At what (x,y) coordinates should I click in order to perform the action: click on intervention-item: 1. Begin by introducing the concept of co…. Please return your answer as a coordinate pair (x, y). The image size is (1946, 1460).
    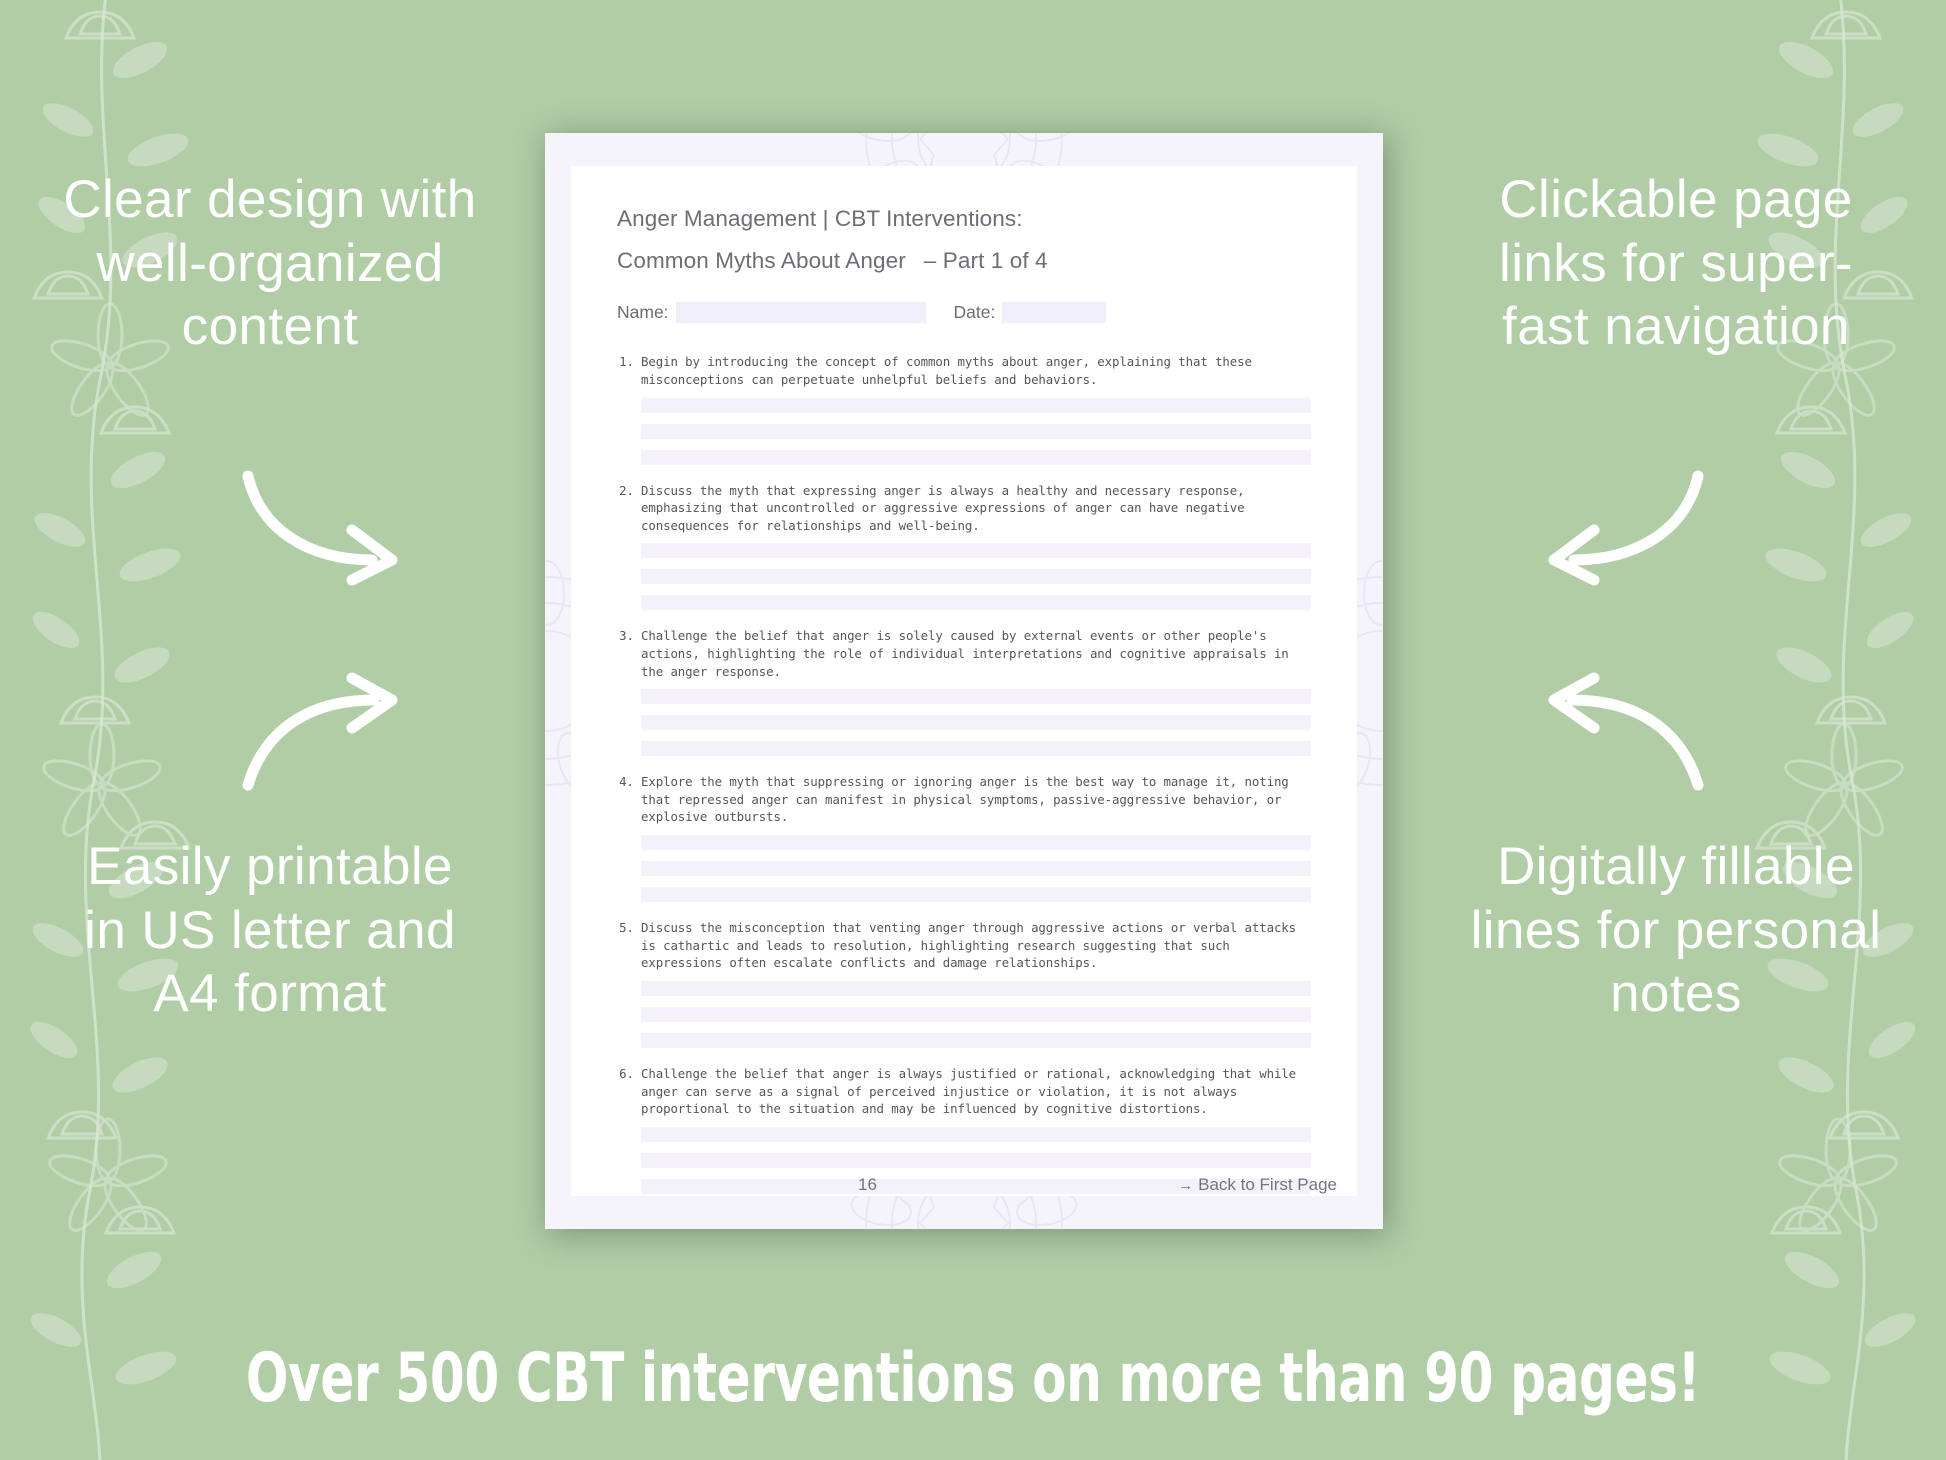
    Looking at the image, I should click on (964, 414).